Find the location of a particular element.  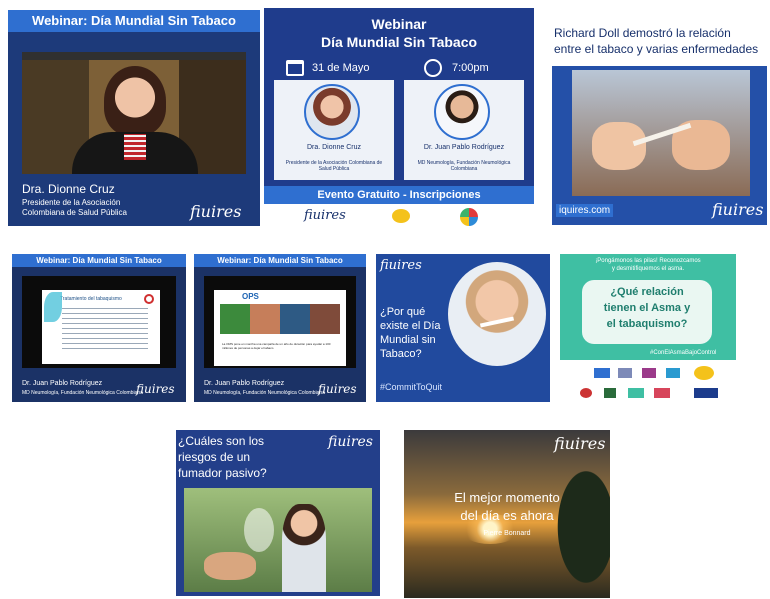

question-line2: existe el Día is located at coordinates (410, 326).